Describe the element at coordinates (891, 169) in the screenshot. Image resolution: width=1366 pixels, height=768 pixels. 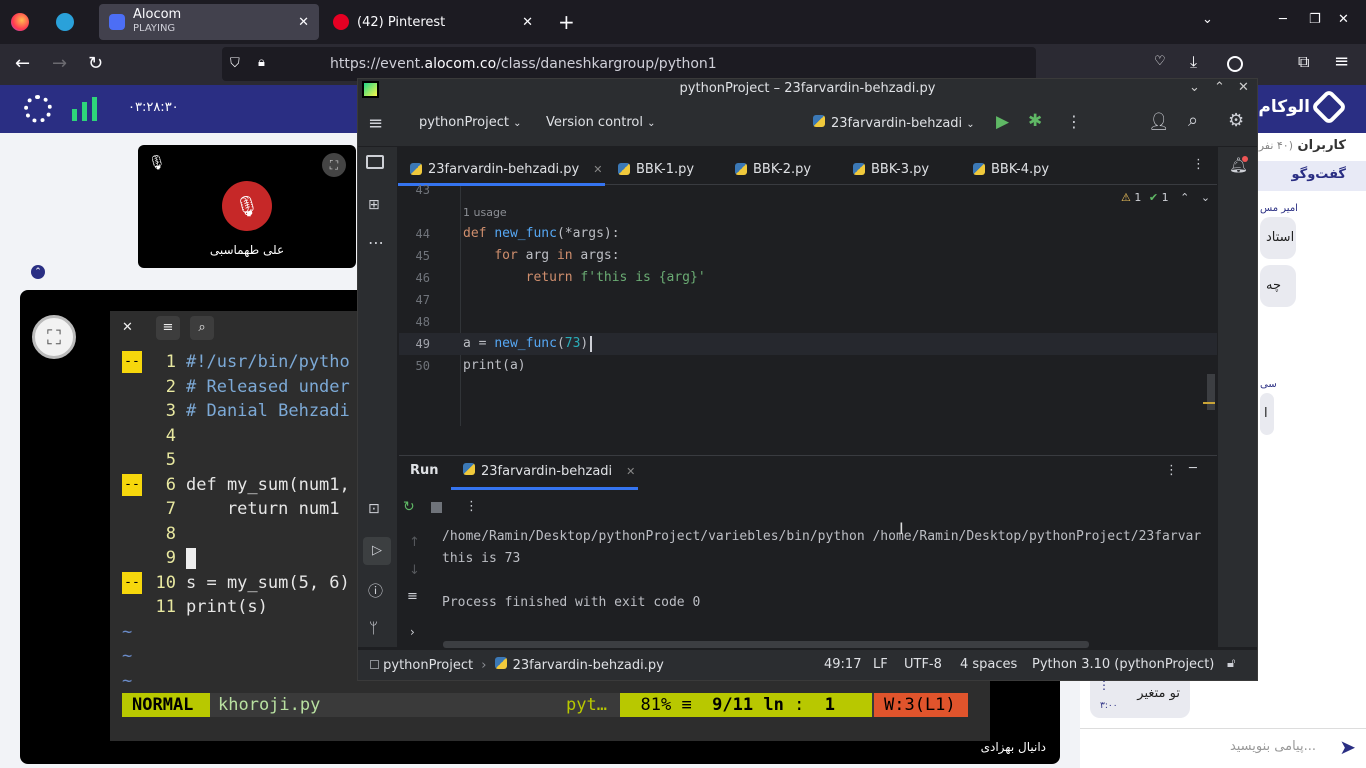
I see `editor-tab: BBK-3.py` at that location.